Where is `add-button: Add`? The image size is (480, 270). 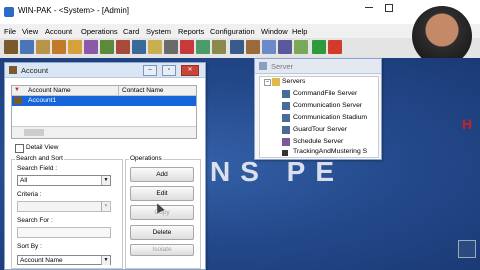 add-button: Add is located at coordinates (162, 174).